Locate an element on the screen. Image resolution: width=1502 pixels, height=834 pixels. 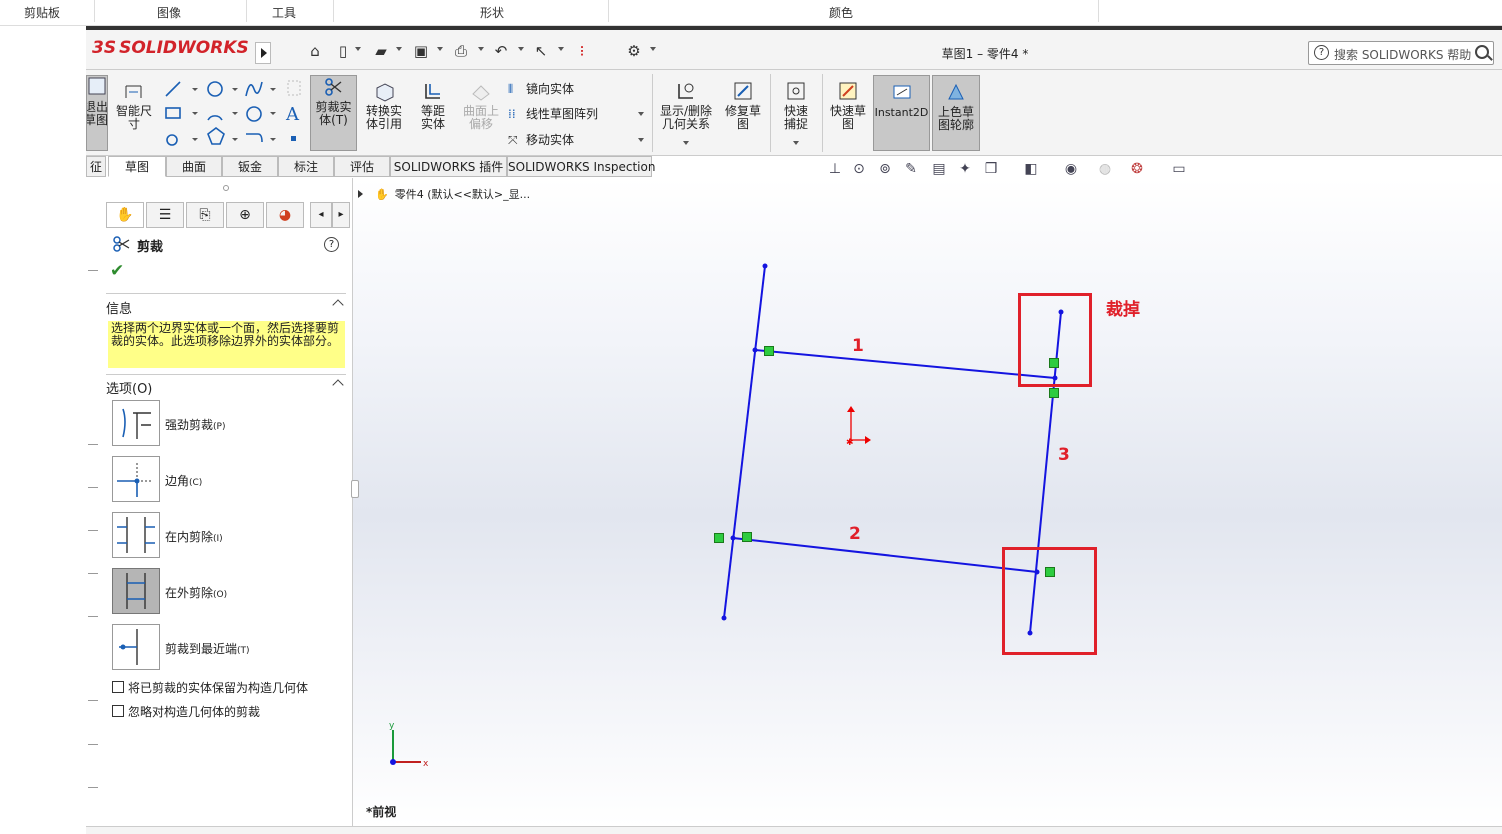
repair-sketch-button: 修复草图 is located at coordinates (743, 115).